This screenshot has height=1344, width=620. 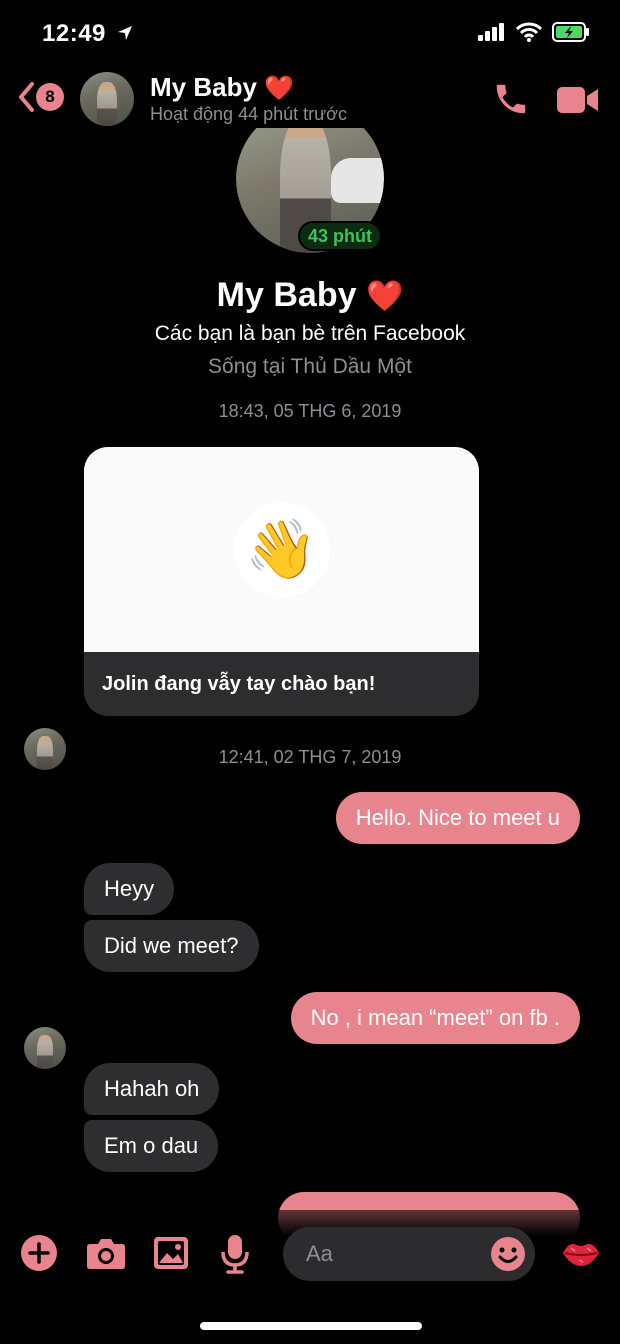 What do you see at coordinates (39, 1253) in the screenshot?
I see `plus-icon` at bounding box center [39, 1253].